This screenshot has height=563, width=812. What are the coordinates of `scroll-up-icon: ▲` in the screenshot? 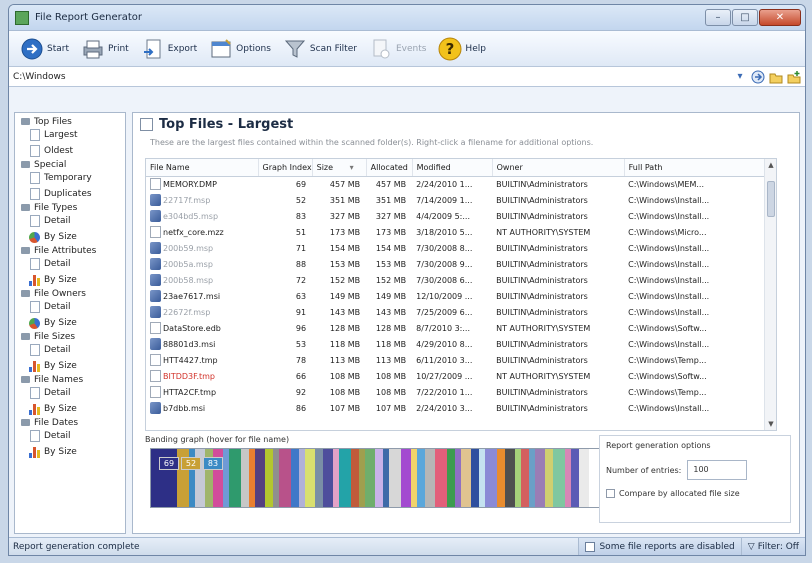 It's located at (770, 165).